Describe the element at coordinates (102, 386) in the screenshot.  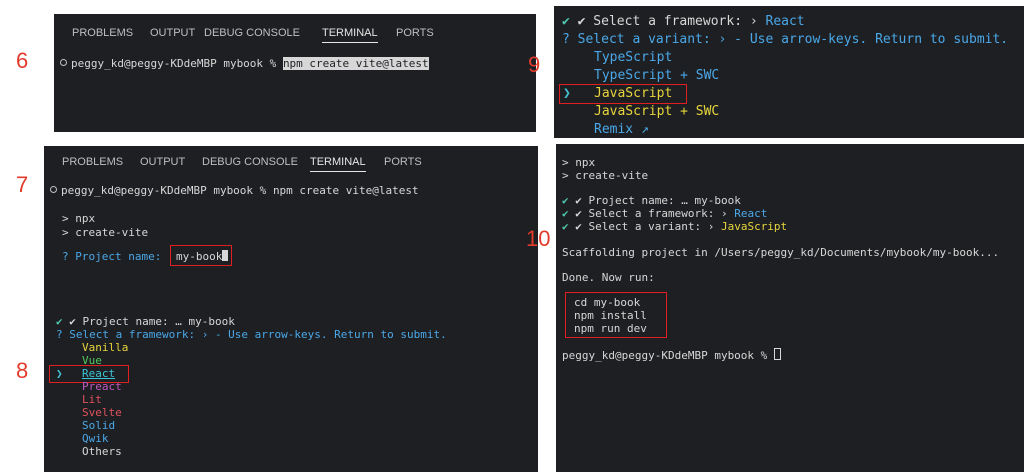
I see `framework-option: Preact` at that location.